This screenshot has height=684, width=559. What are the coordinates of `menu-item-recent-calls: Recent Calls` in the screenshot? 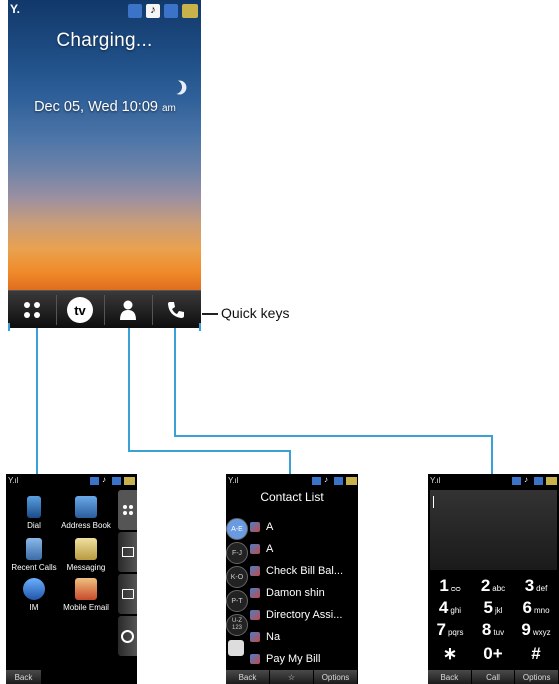 It's located at (34, 555).